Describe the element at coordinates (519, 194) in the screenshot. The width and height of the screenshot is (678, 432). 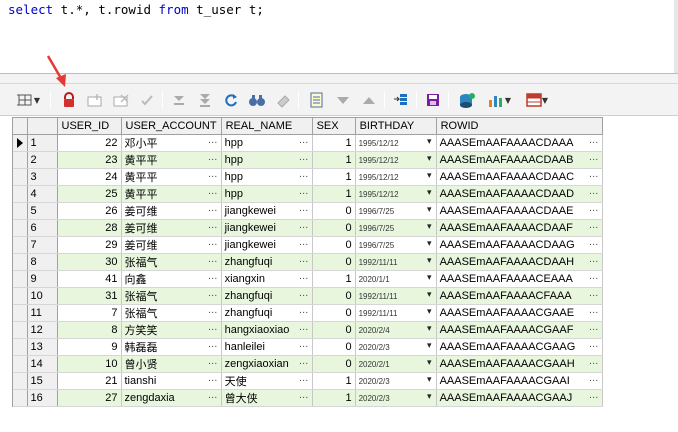
I see `cell-rowid: AAASEmAAFAAAACDAAD` at that location.